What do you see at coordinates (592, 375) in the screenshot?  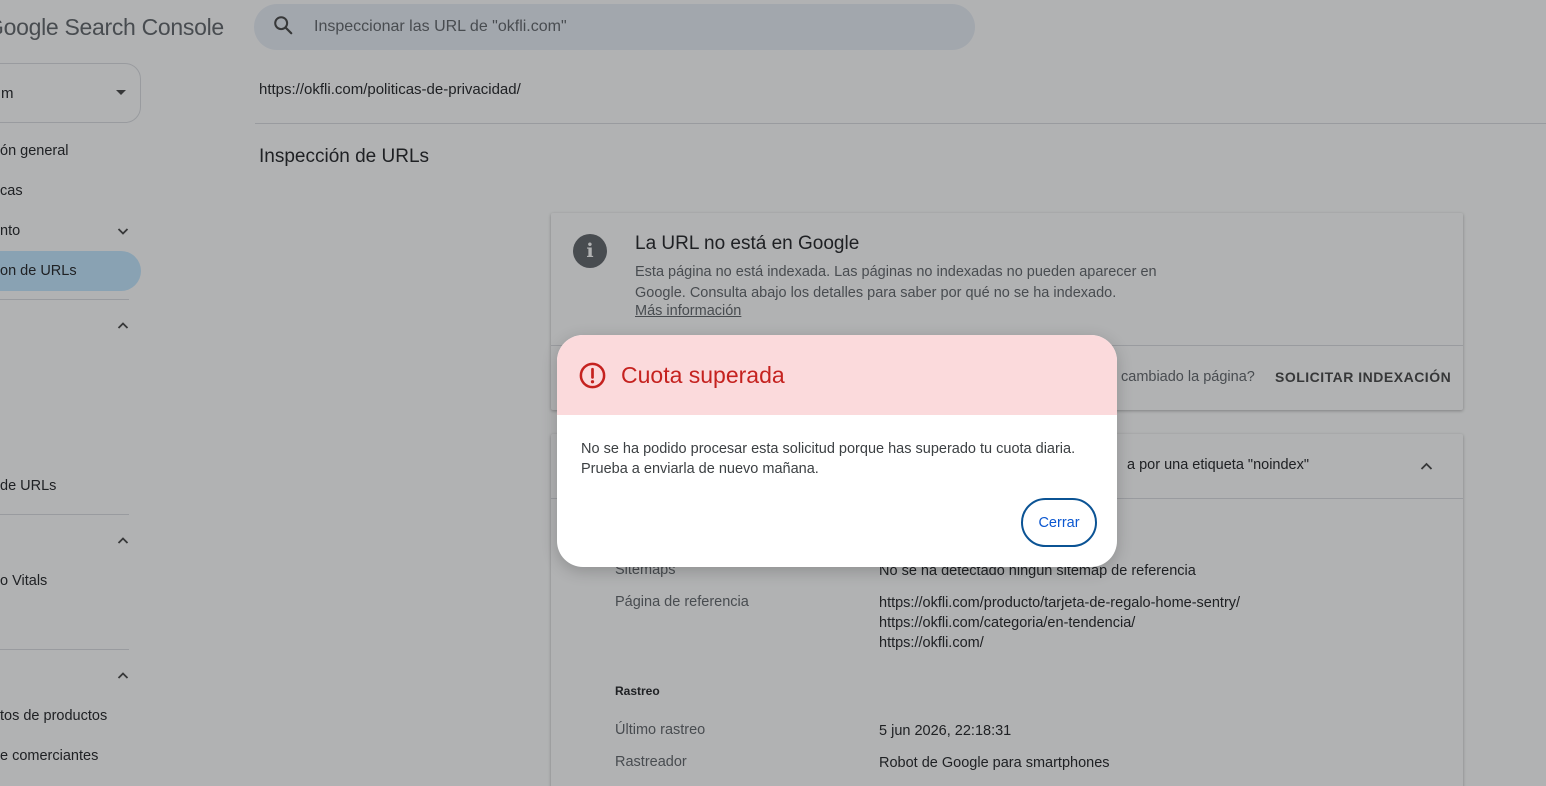 I see `error-icon` at bounding box center [592, 375].